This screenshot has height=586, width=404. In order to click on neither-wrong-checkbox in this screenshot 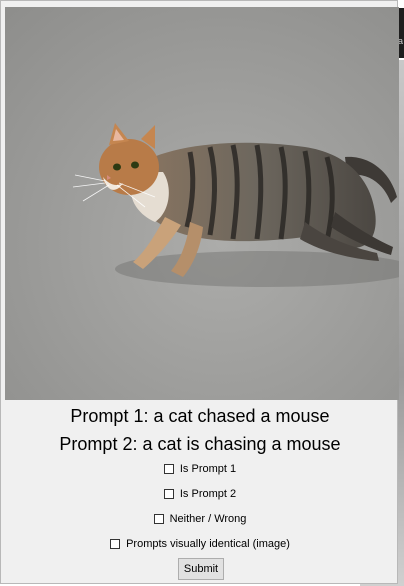, I will do `click(158, 519)`.